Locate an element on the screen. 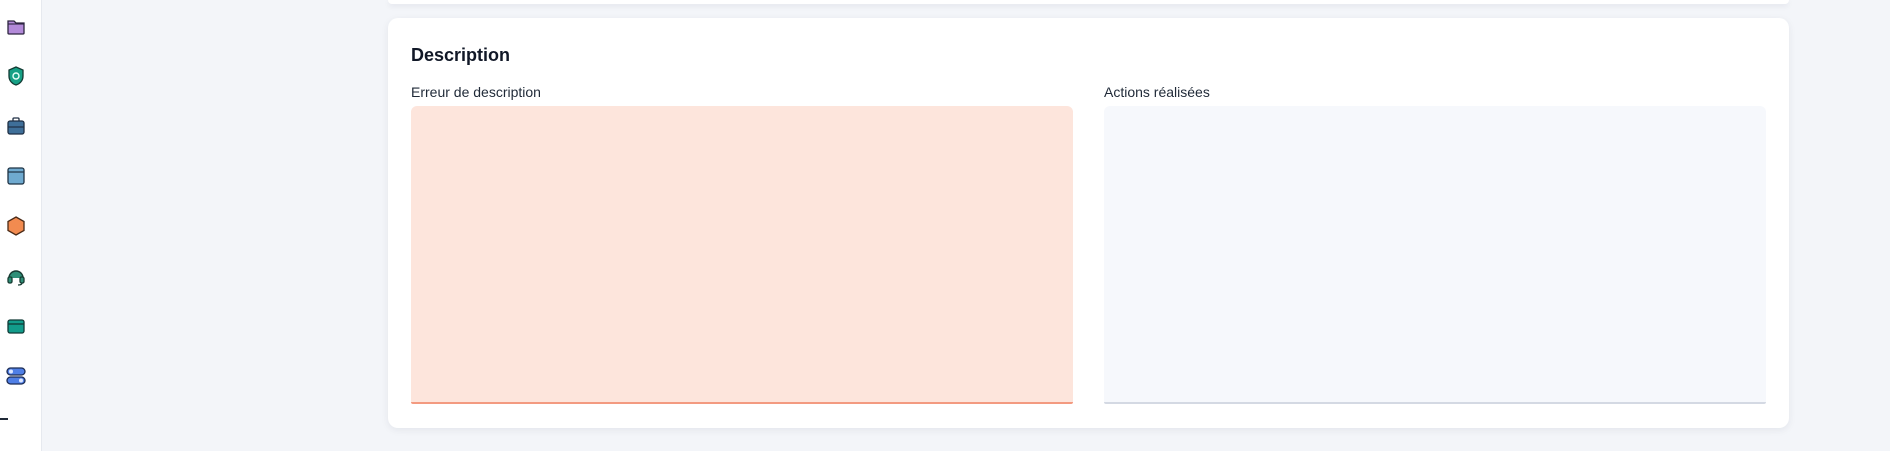 This screenshot has width=1890, height=451. actions-label: Actions réalisées is located at coordinates (1157, 92).